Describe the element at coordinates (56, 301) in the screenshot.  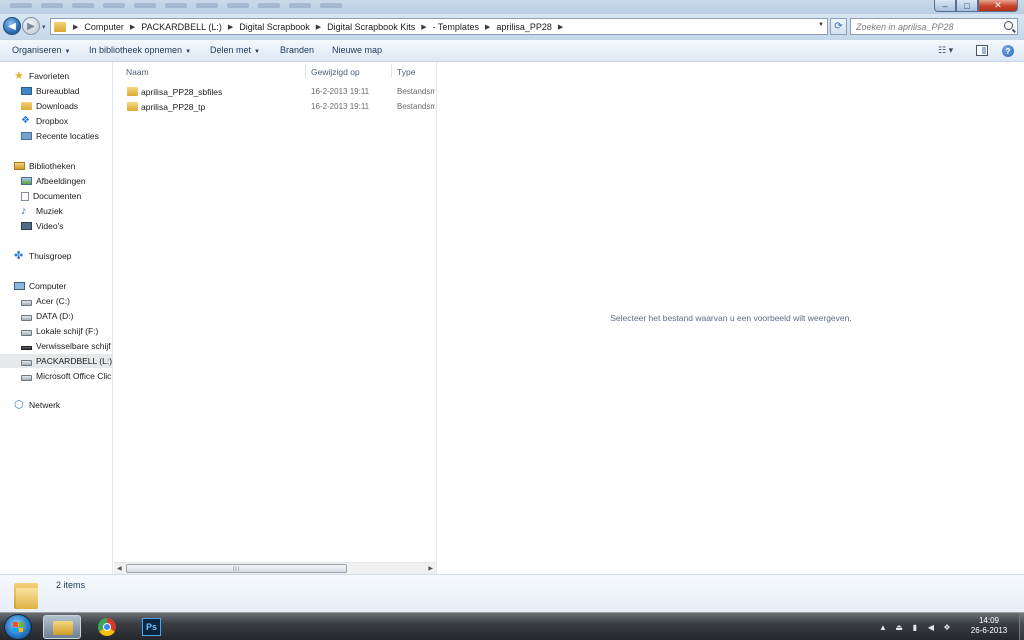
I see `nav-item-drive-c: Acer (C:)` at that location.